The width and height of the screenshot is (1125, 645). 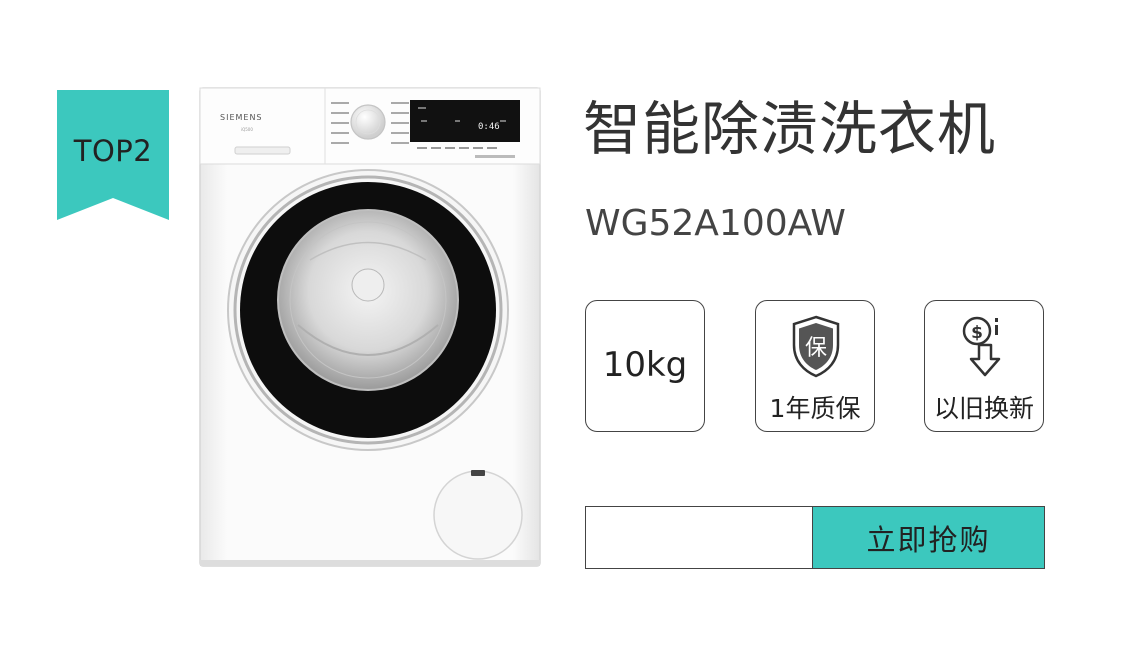 I want to click on service-hatch, so click(x=478, y=515).